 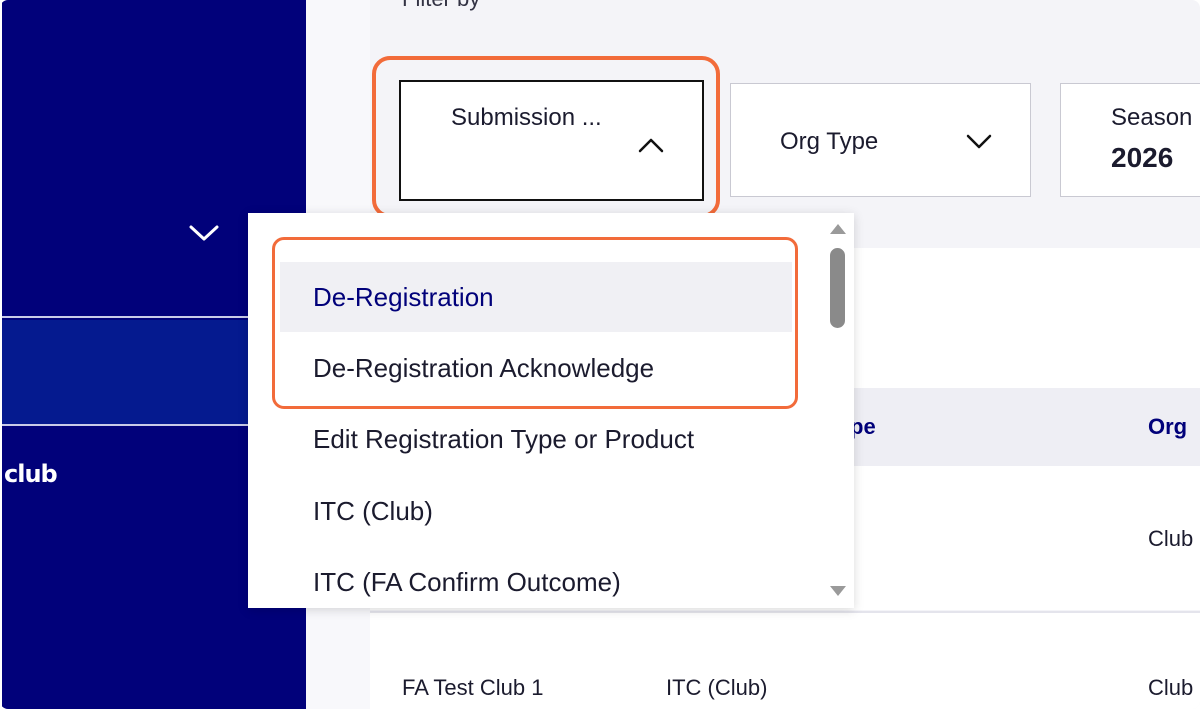 I want to click on dropdown-option-edit-registration: Edit Registration Type or Product, so click(x=536, y=439).